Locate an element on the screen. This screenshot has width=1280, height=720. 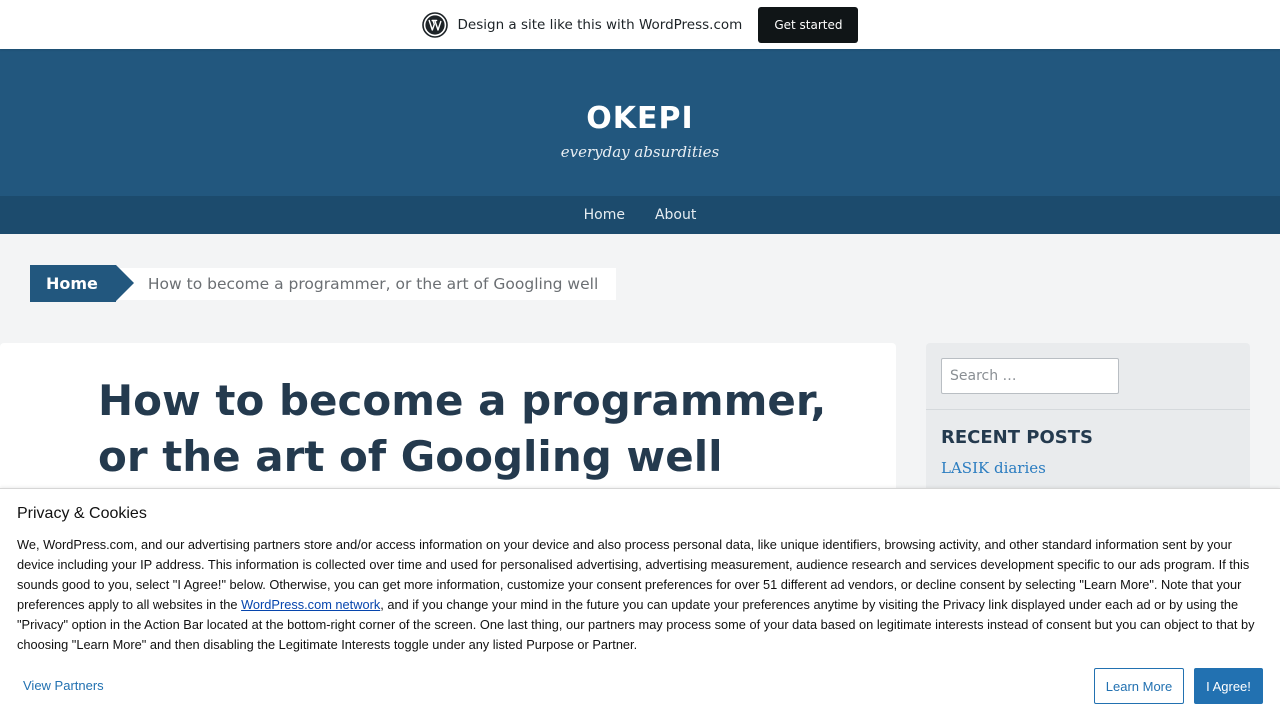
nav-item-about: About is located at coordinates (675, 215).